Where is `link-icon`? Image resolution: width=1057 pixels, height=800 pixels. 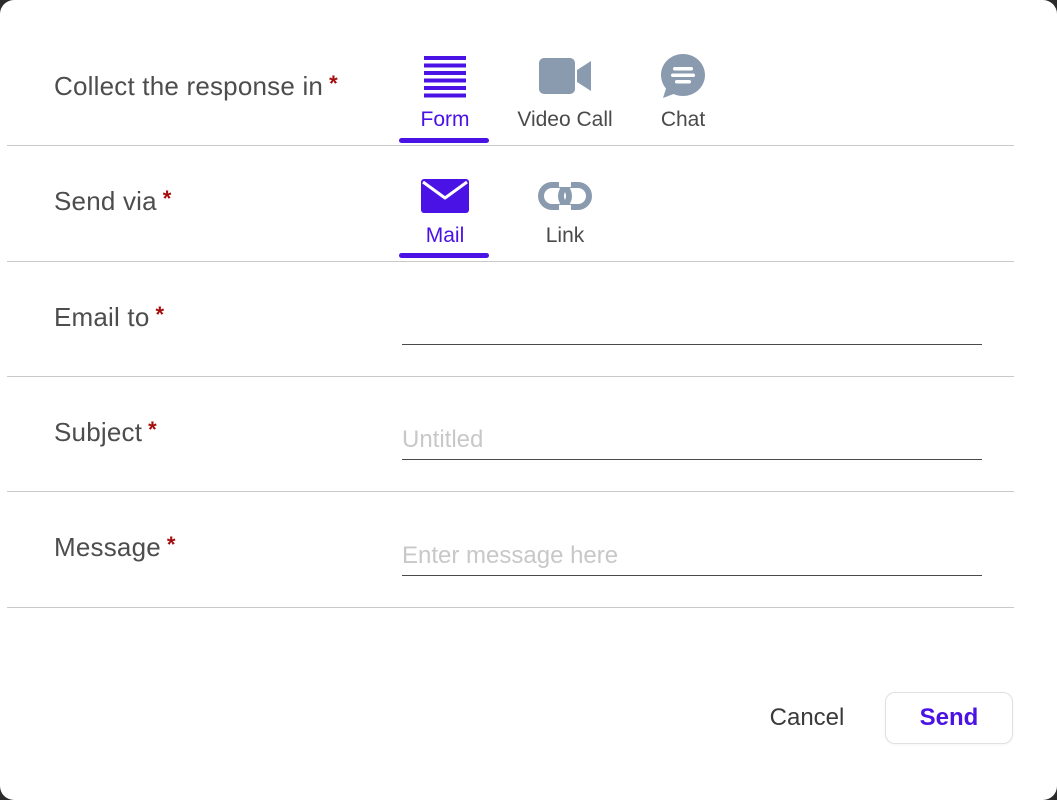
link-icon is located at coordinates (565, 198).